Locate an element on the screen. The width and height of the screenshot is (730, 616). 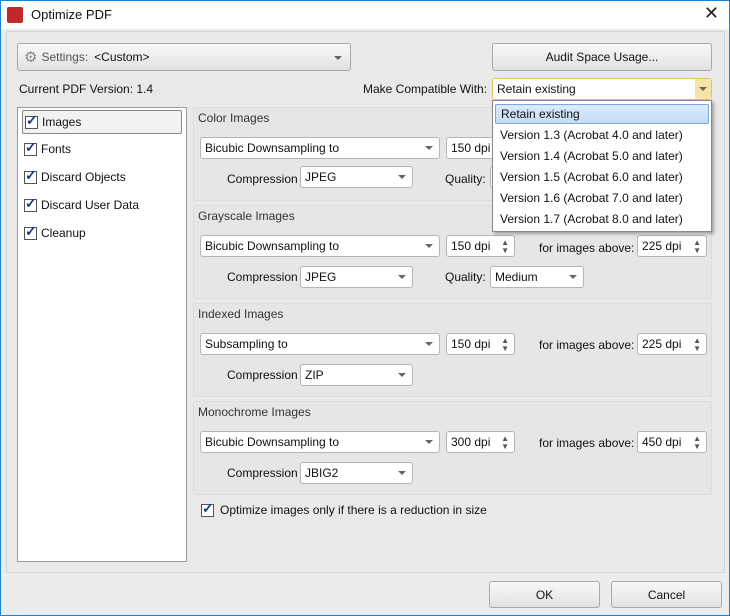
item-label: Fonts is located at coordinates (56, 149).